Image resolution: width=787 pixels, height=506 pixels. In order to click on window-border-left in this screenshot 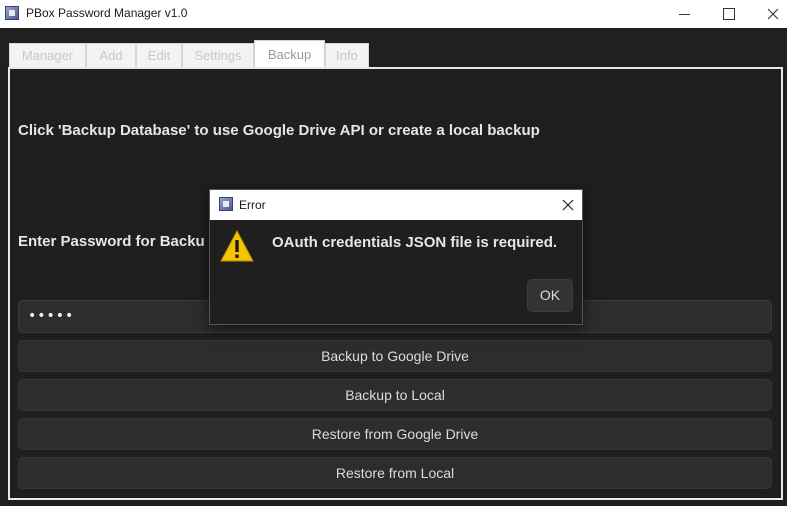, I will do `click(4, 286)`.